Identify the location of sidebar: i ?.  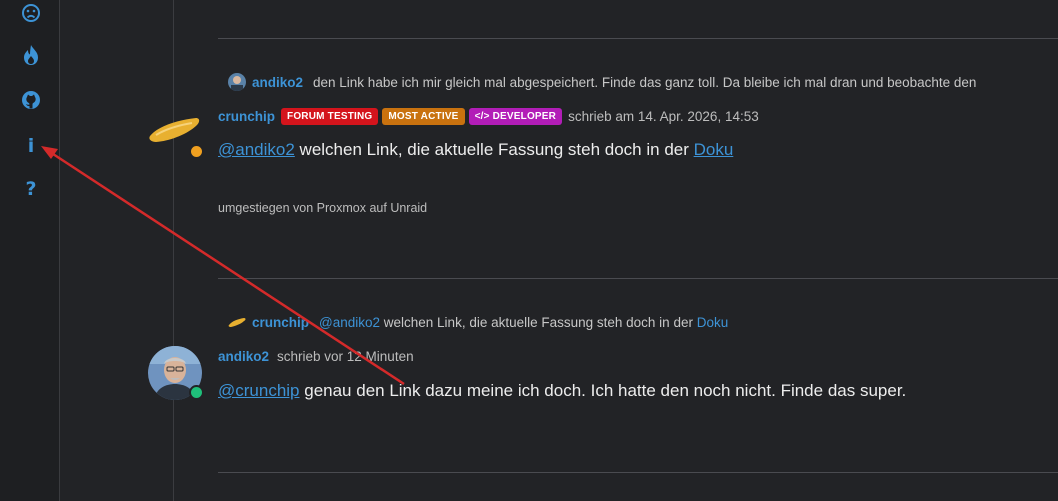
(30, 250).